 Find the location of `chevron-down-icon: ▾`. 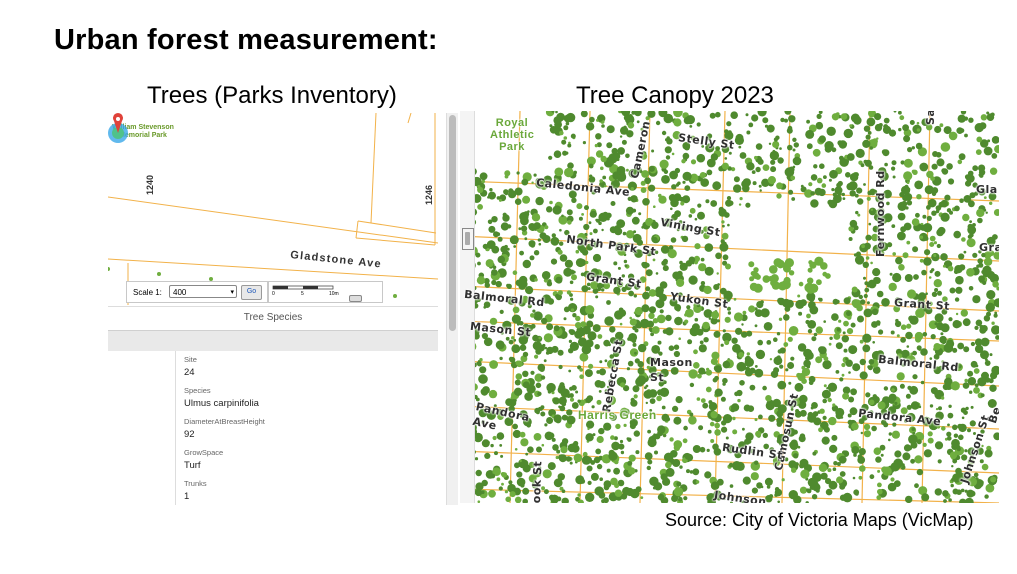

chevron-down-icon: ▾ is located at coordinates (232, 292).